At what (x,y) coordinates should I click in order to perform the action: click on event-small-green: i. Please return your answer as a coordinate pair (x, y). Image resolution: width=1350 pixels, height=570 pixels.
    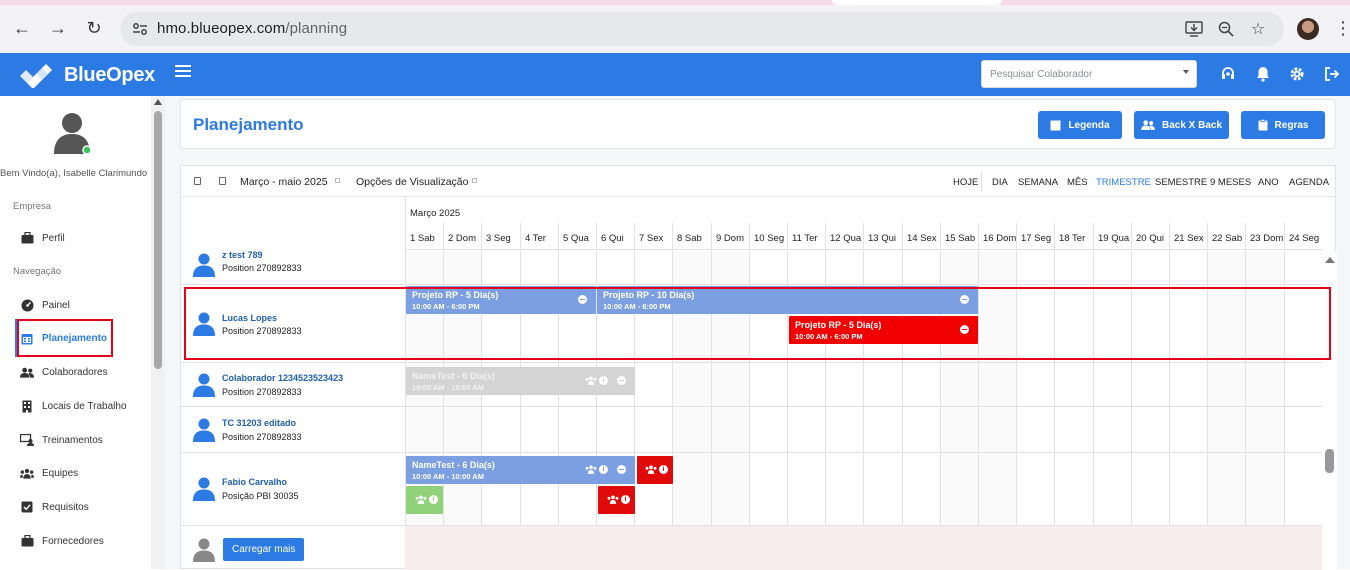
    Looking at the image, I should click on (424, 500).